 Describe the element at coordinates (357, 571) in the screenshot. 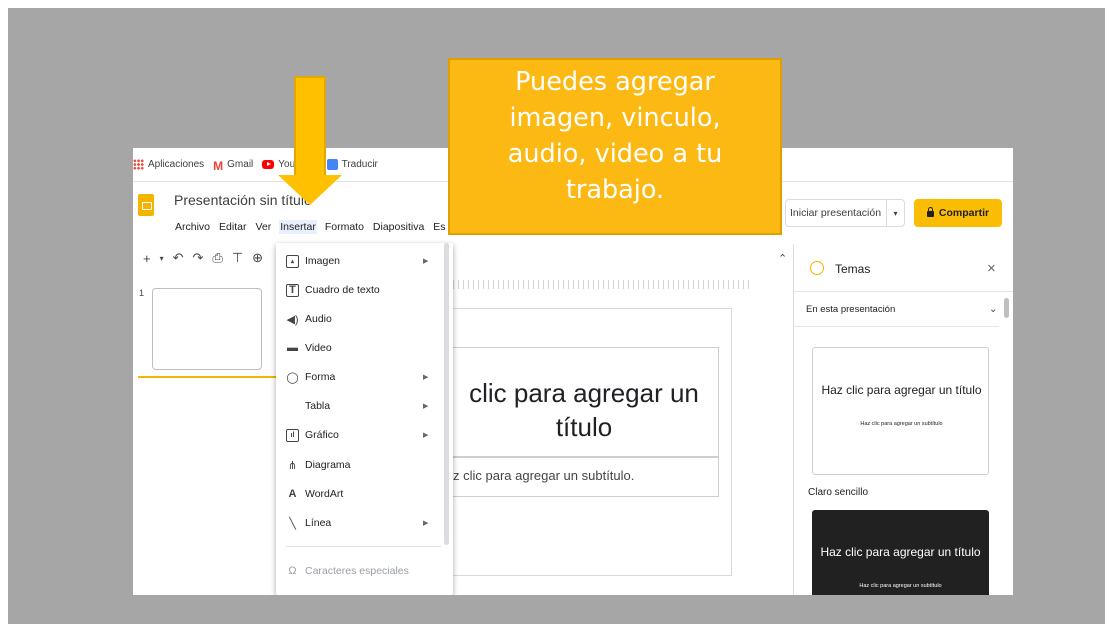

I see `menu-item-label: Caracteres especiales` at that location.